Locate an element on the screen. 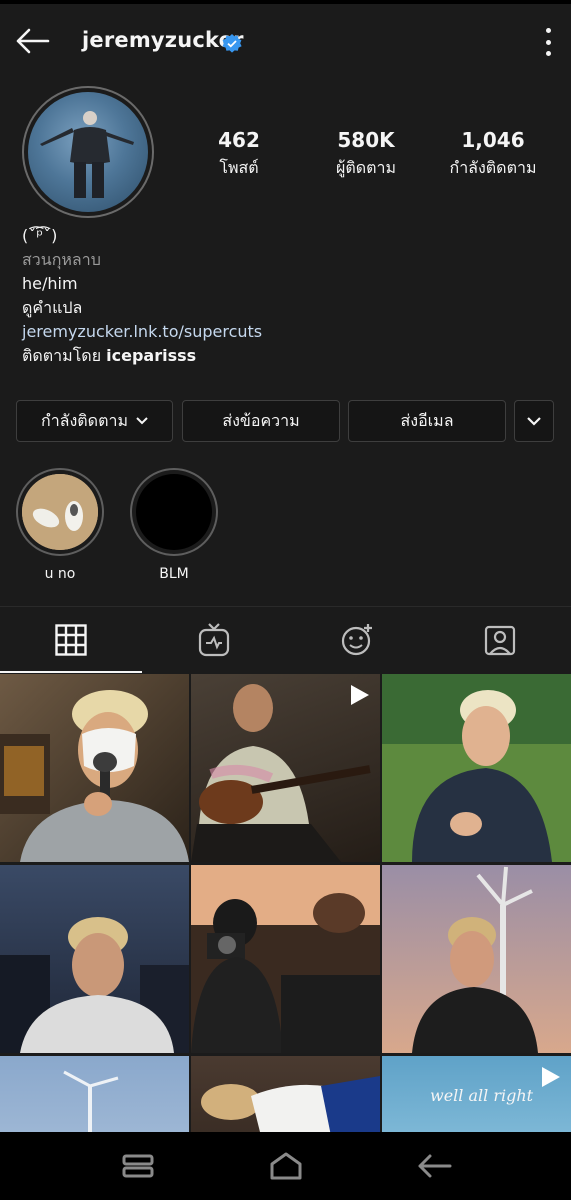  home-icon is located at coordinates (286, 1166).